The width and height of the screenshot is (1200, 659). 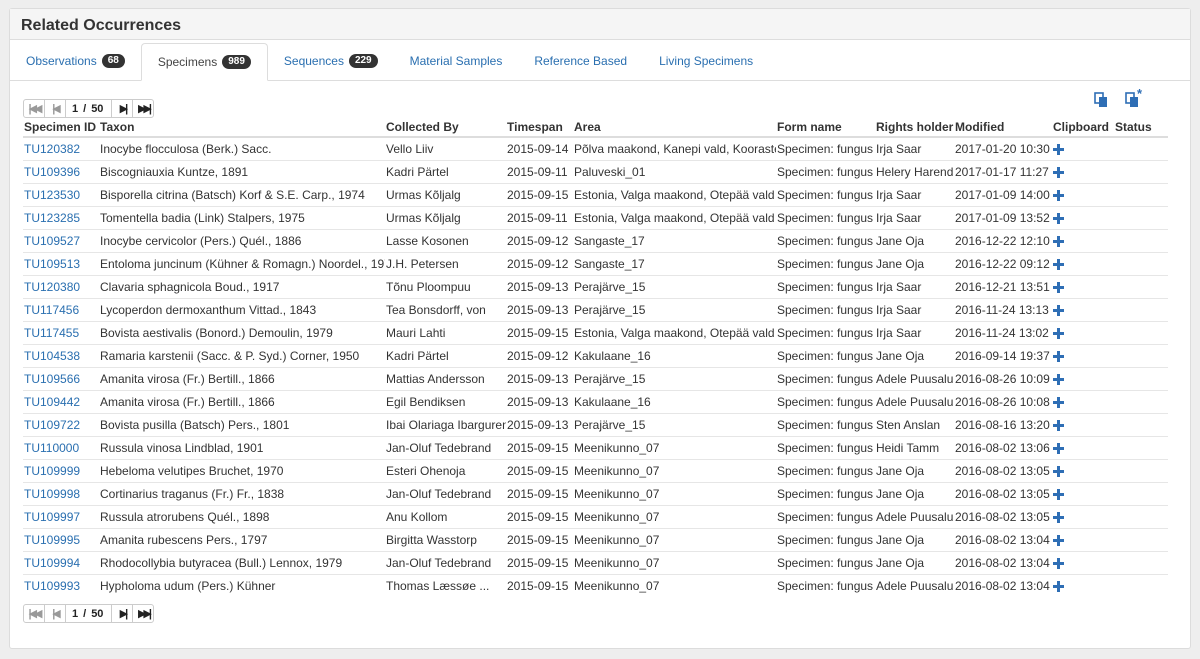 What do you see at coordinates (914, 402) in the screenshot?
I see `cell-rights-holder: Adele Puusalu` at bounding box center [914, 402].